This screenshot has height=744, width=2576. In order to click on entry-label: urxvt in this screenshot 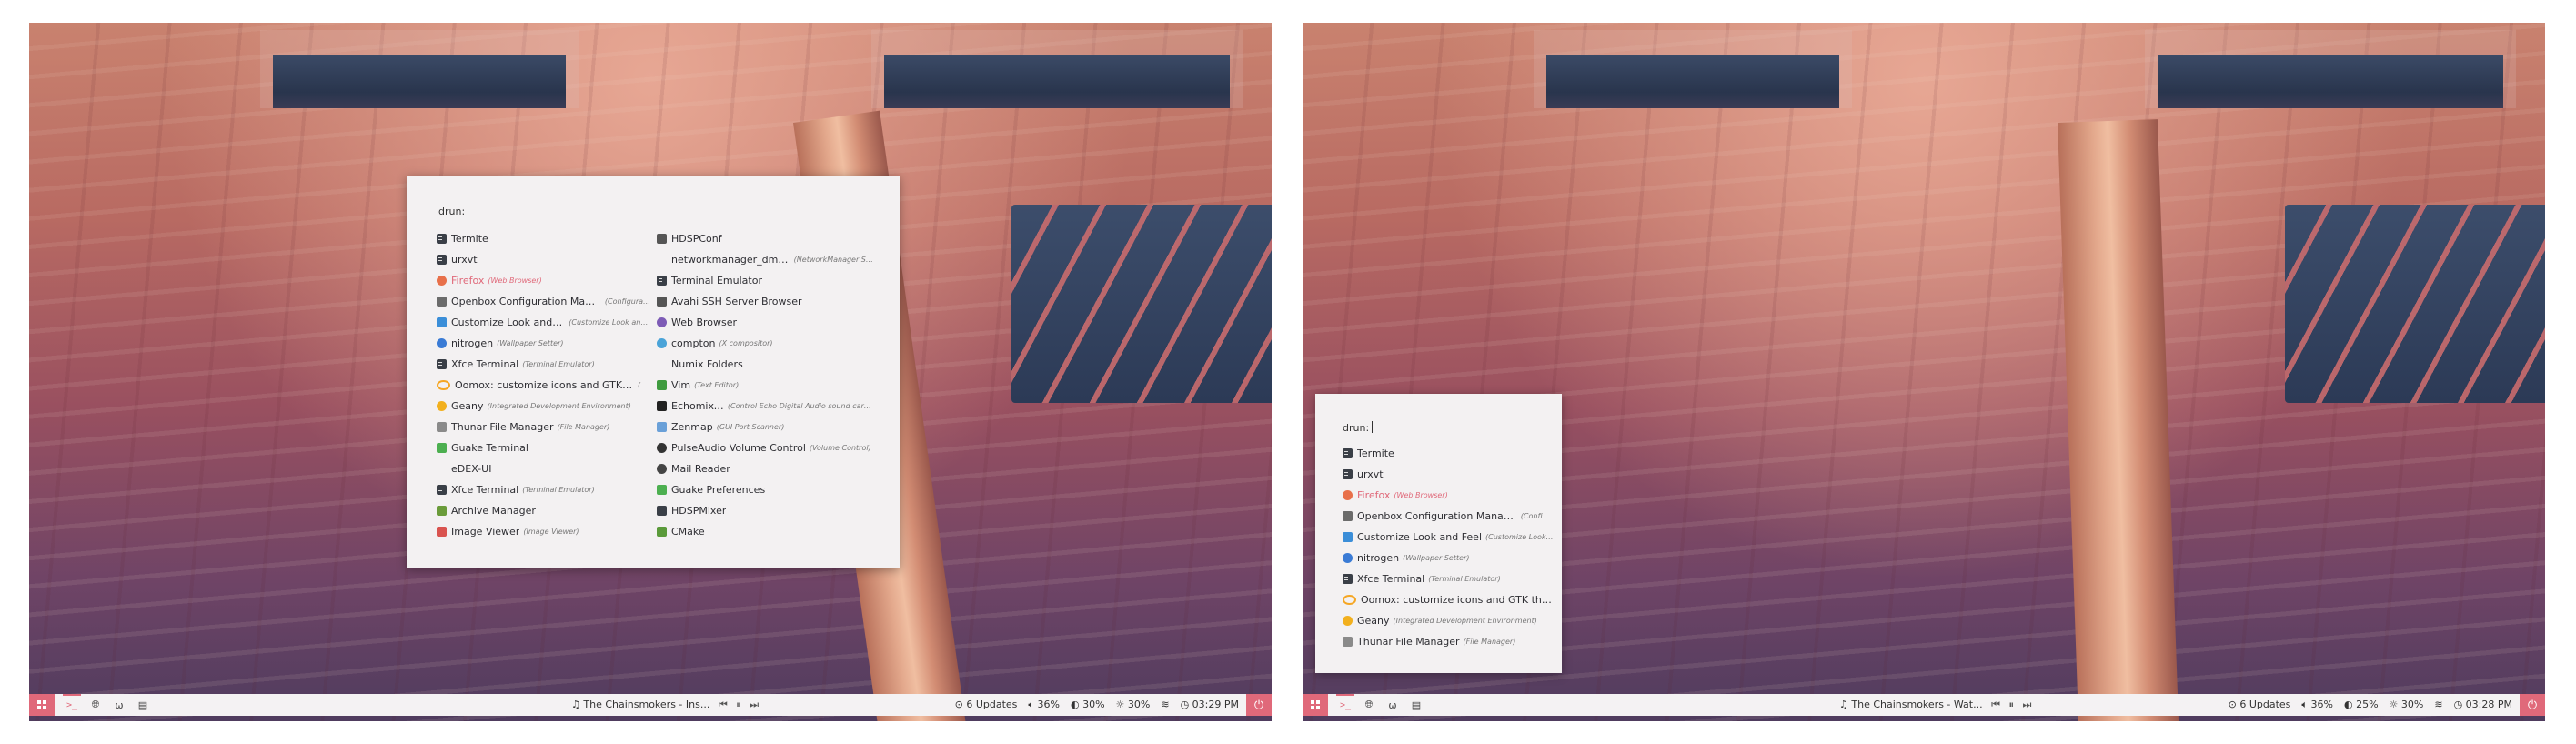, I will do `click(1370, 474)`.